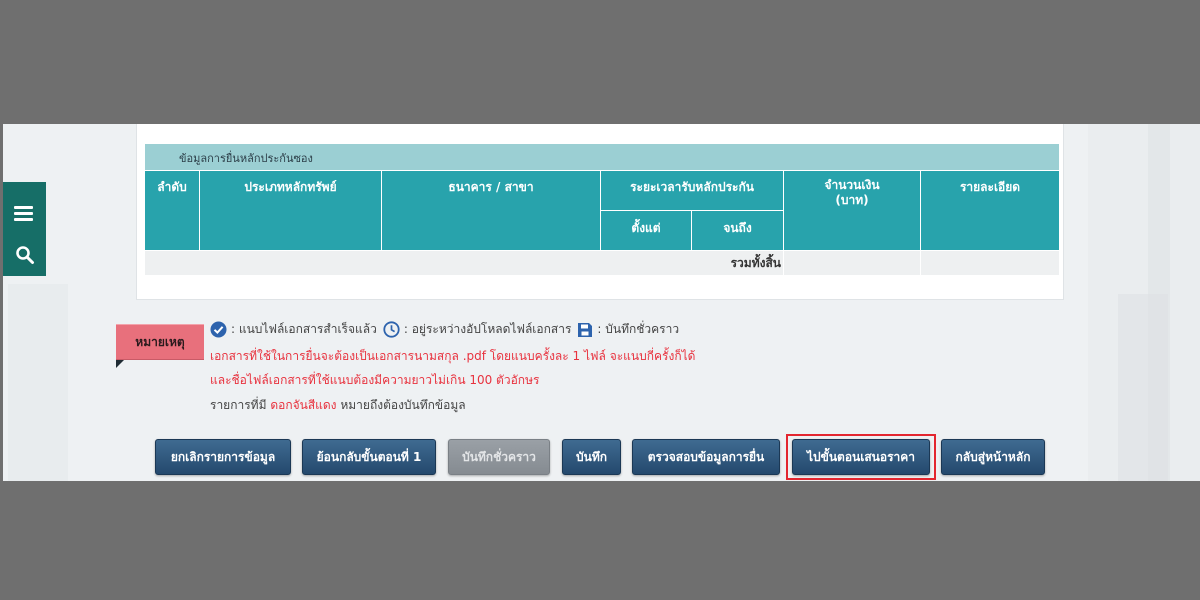 The height and width of the screenshot is (600, 1200). What do you see at coordinates (172, 210) in the screenshot?
I see `column-header-order: ลำดับ` at bounding box center [172, 210].